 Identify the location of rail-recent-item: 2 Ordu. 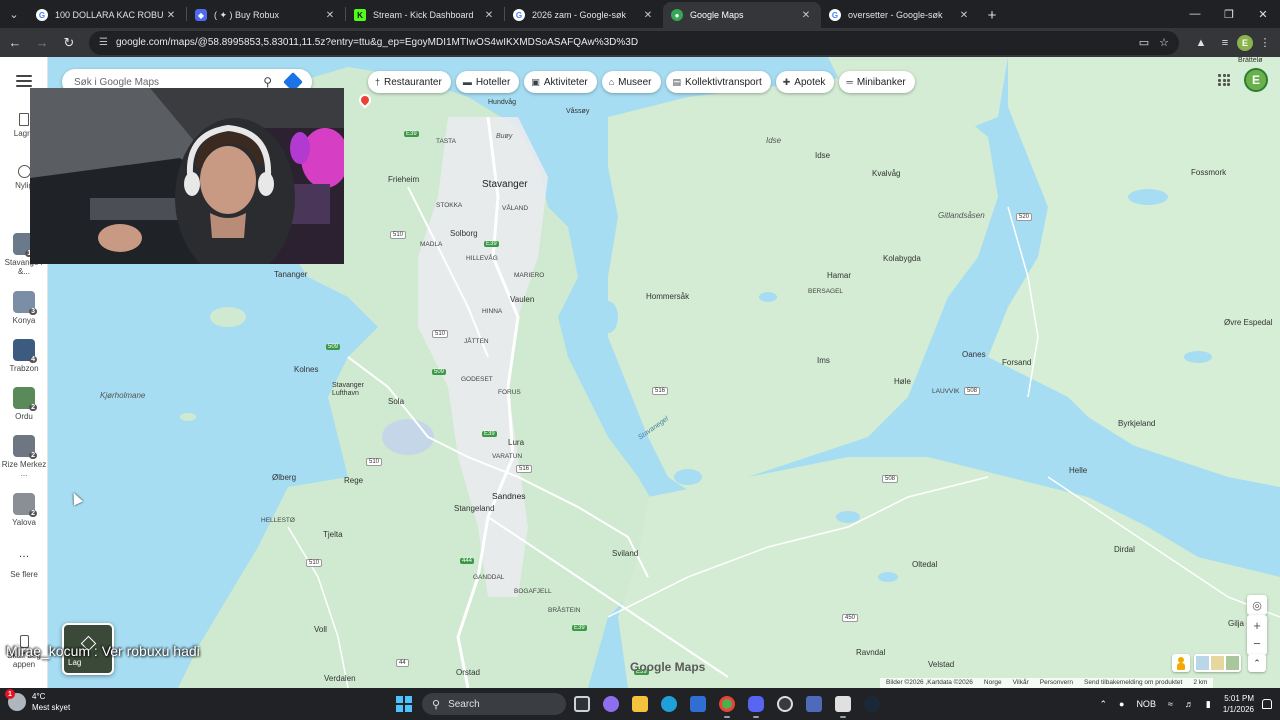
(24, 404).